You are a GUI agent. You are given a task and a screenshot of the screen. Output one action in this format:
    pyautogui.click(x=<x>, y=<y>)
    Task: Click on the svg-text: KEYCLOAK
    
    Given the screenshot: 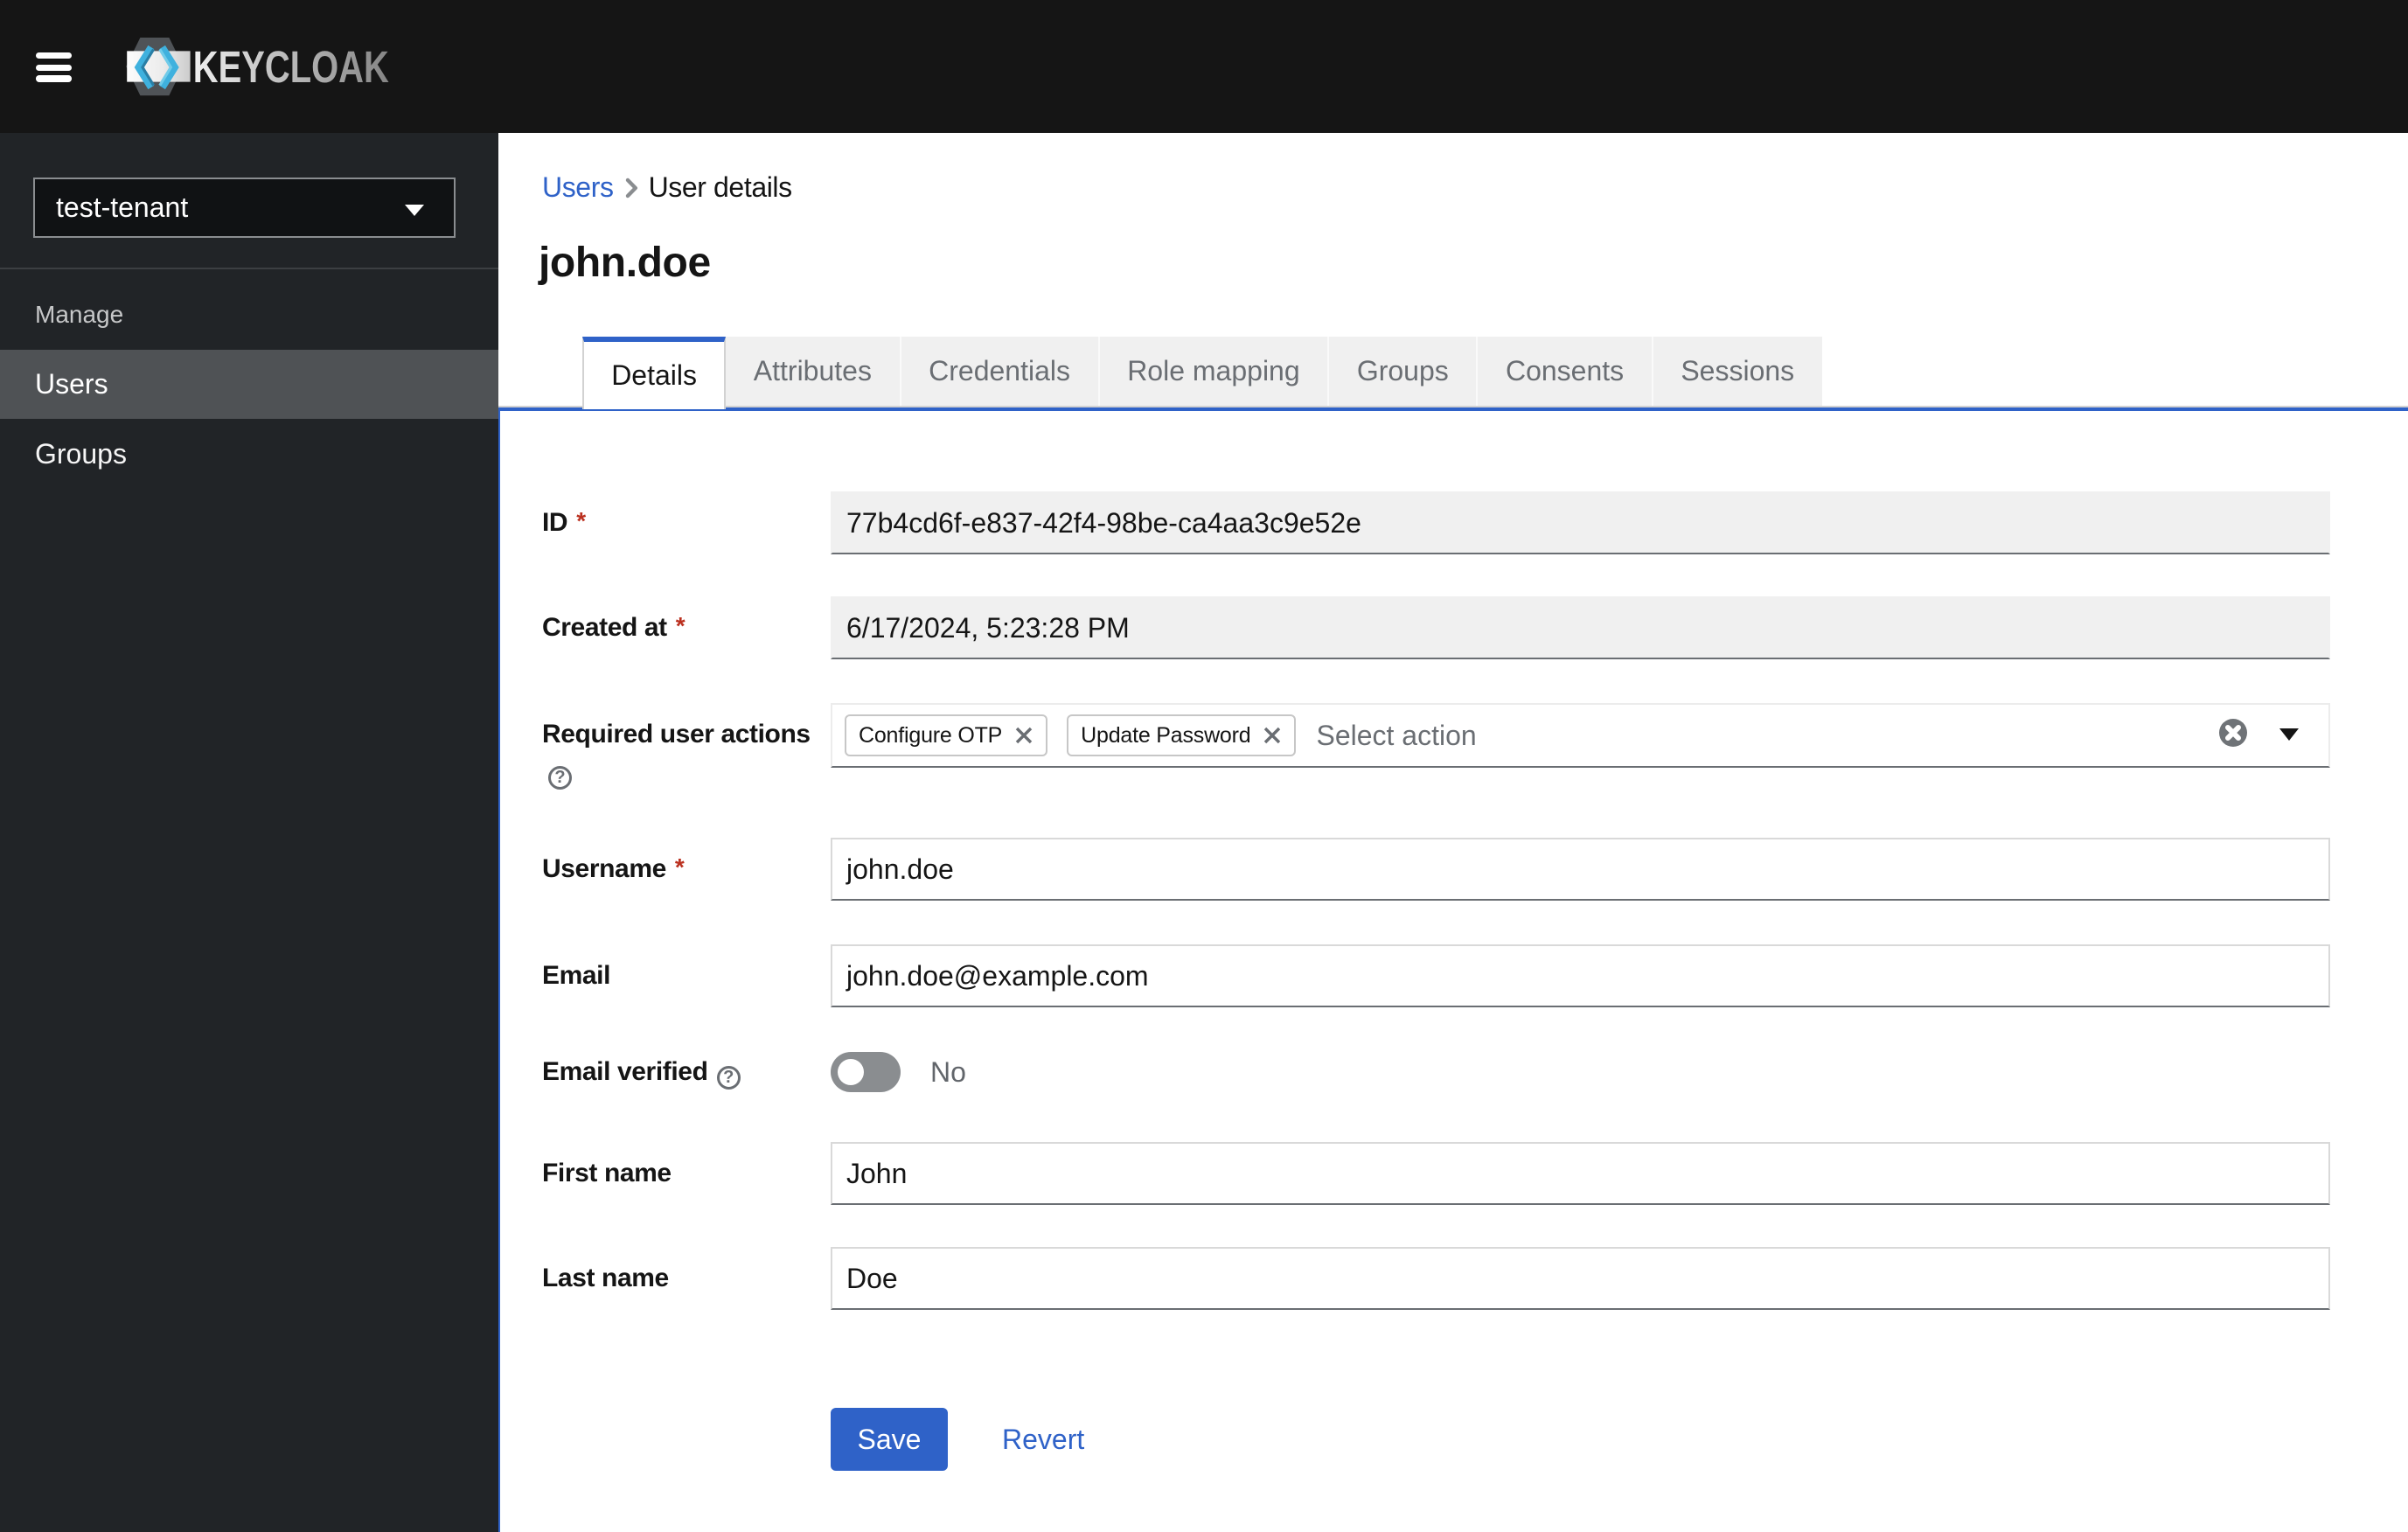 What is the action you would take?
    pyautogui.click(x=291, y=67)
    